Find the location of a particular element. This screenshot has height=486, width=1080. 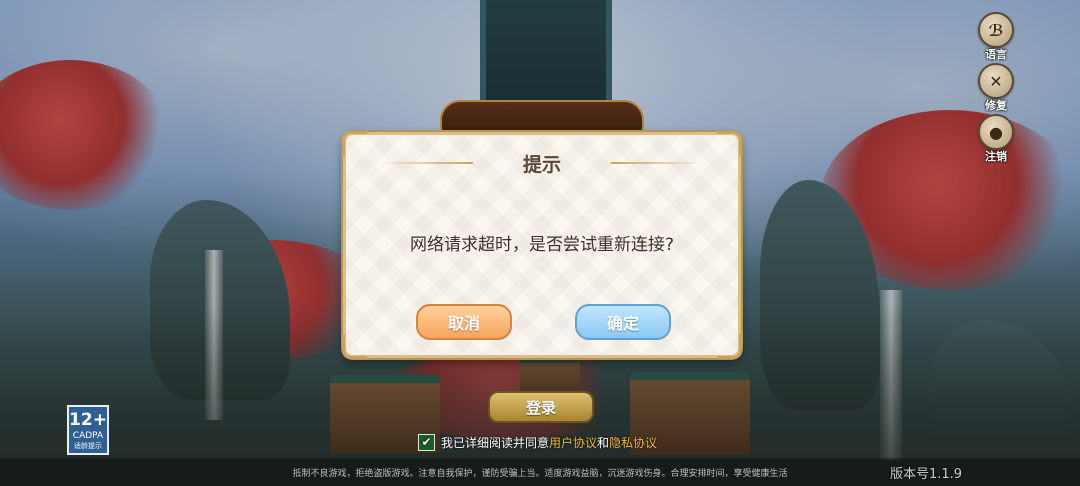

agreement-row: ✔ 我已详细阅读并同意 用户协议 和 隐私协议 is located at coordinates (537, 442).